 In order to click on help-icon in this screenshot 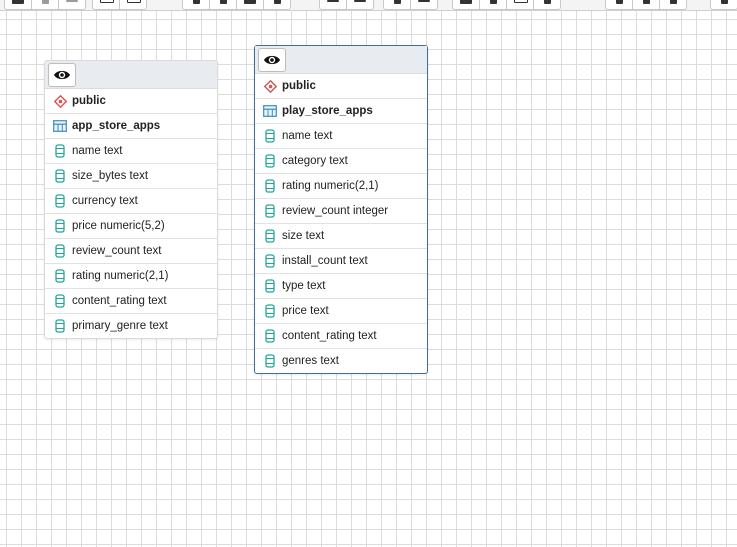, I will do `click(724, 2)`.